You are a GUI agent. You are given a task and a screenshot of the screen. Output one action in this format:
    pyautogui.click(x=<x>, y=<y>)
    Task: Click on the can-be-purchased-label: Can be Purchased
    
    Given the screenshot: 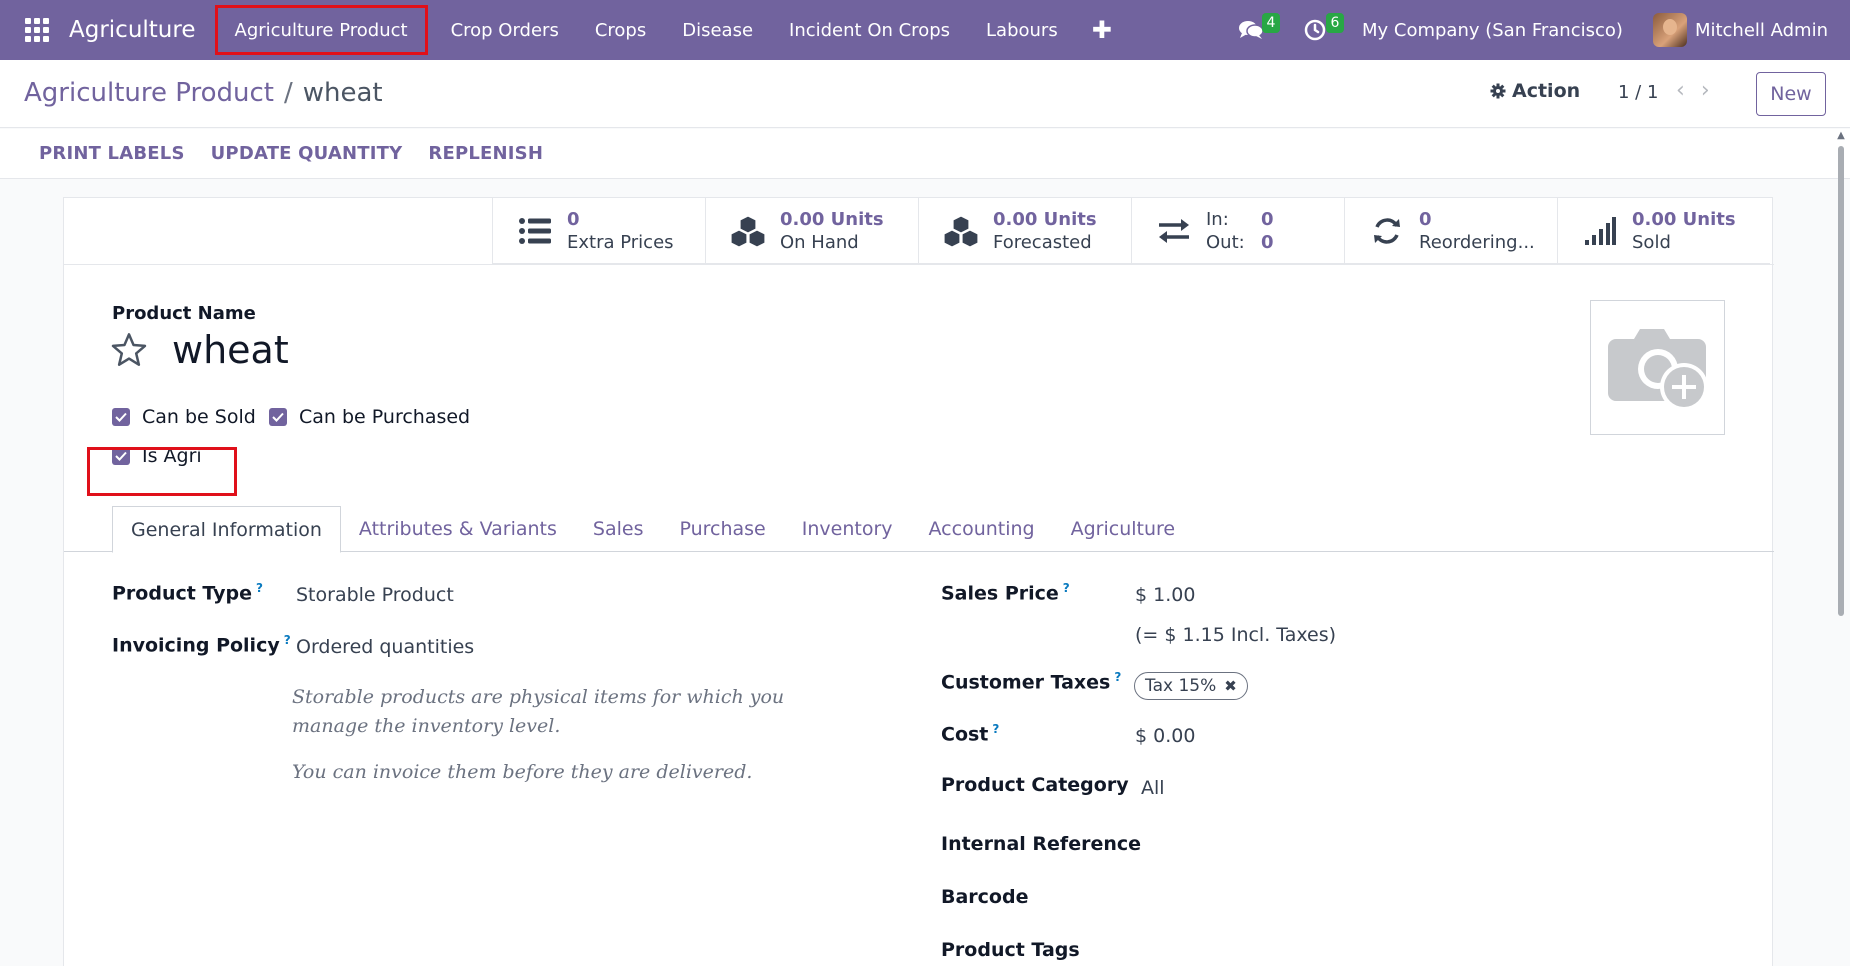 What is the action you would take?
    pyautogui.click(x=385, y=417)
    